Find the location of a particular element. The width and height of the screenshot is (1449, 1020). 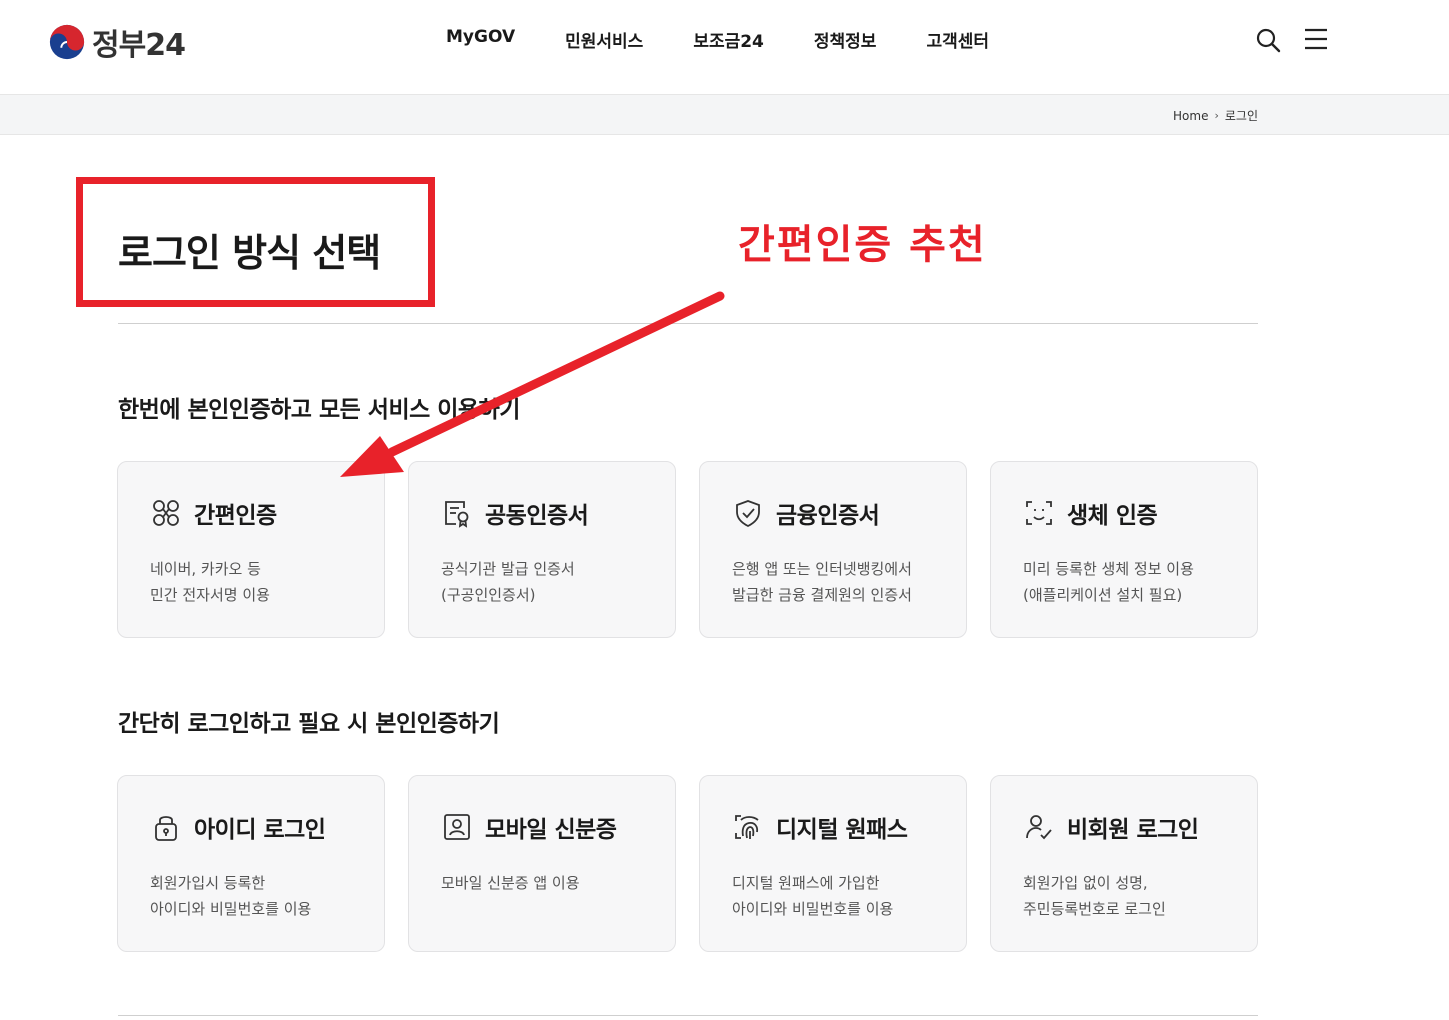

site-header: 정부24 MyGOV 민원서비스 보조금24 정책정보 고객센터 is located at coordinates (724, 47).